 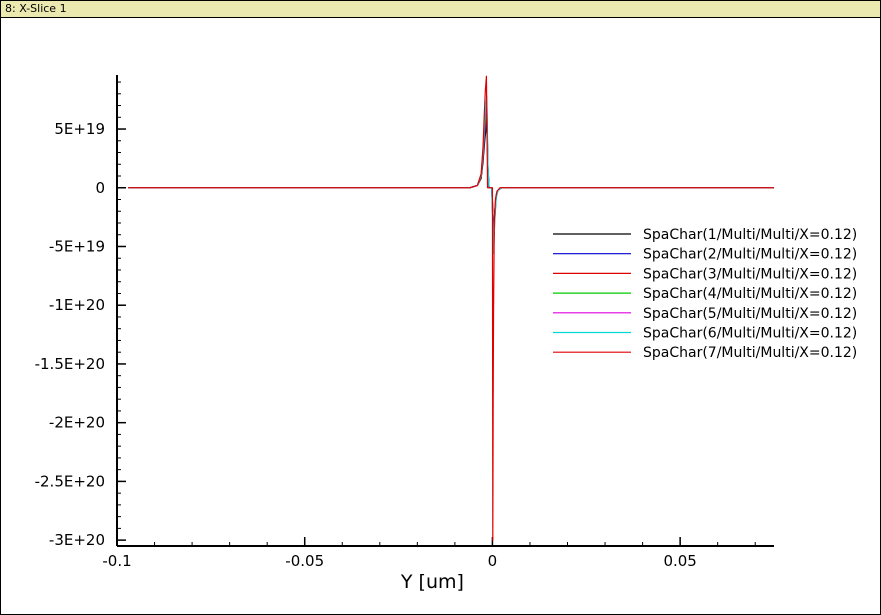 I want to click on legend-label-5: SpaChar(5/Multi/Multi/X=0.12), so click(x=750, y=314).